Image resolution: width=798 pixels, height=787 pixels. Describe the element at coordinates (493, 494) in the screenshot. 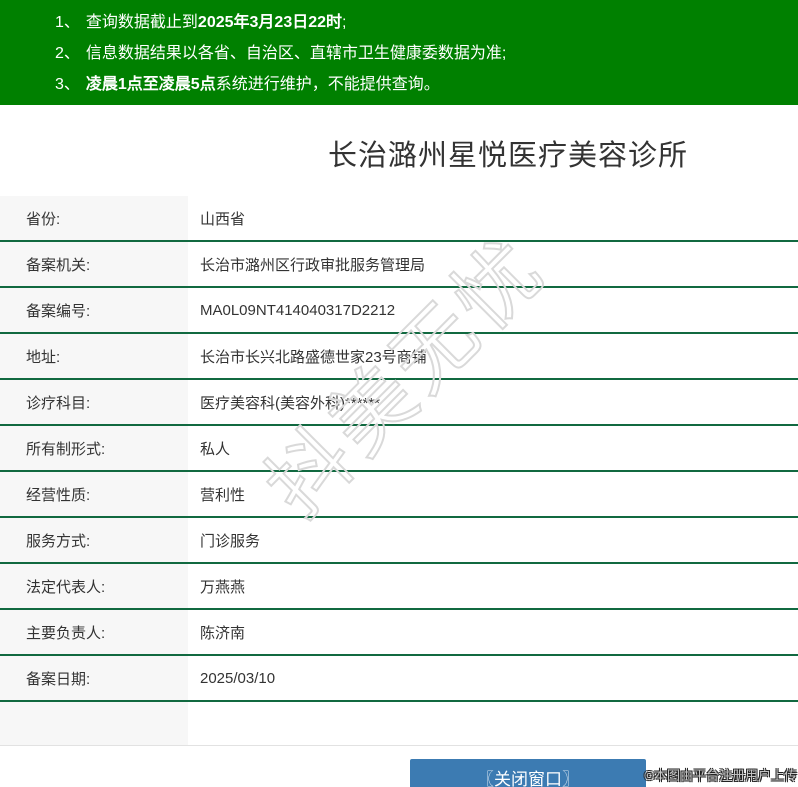

I see `row-value: 营利性` at that location.